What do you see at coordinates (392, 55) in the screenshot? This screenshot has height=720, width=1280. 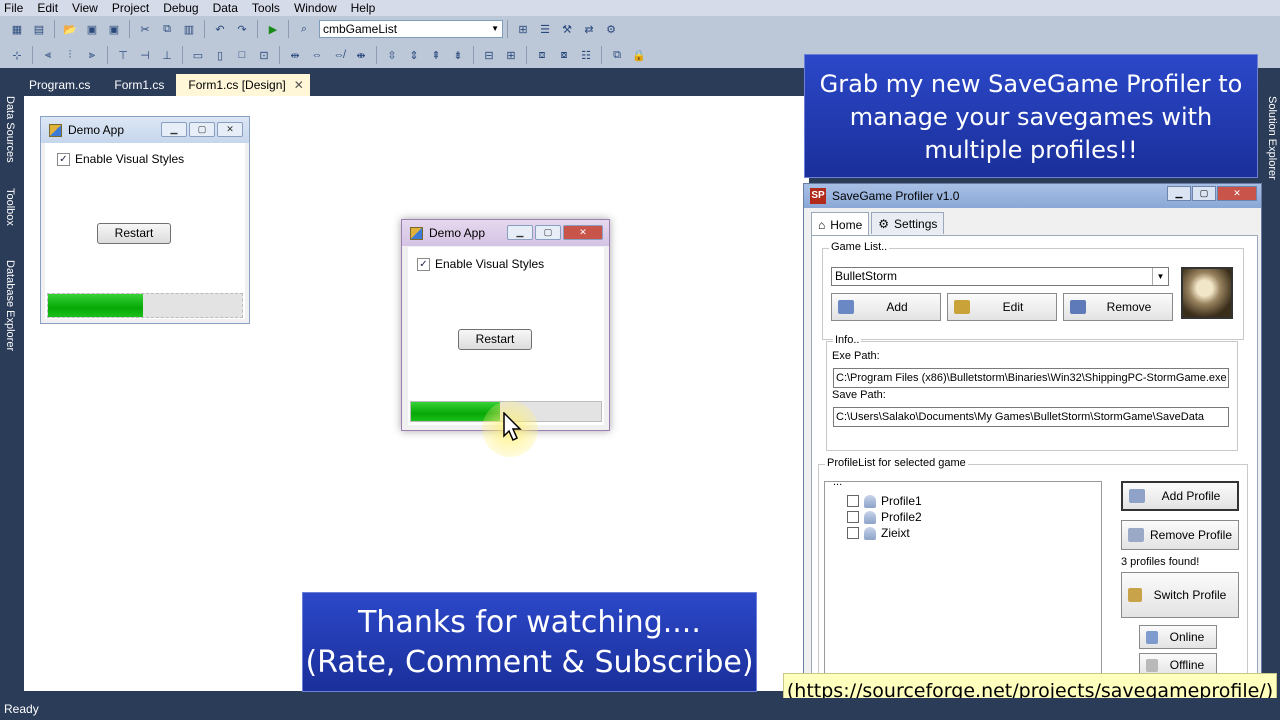 I see `vertical-spacing-icon: ⇳` at bounding box center [392, 55].